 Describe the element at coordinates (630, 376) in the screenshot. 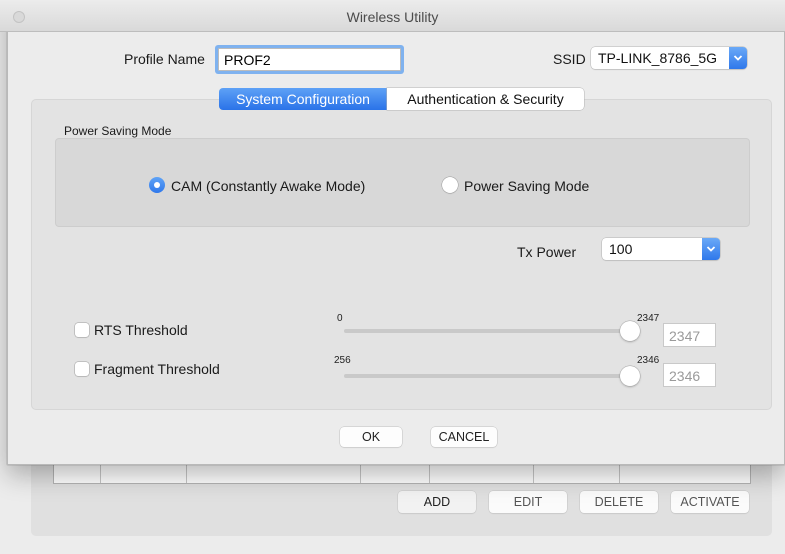

I see `fragment-slider-knob` at that location.